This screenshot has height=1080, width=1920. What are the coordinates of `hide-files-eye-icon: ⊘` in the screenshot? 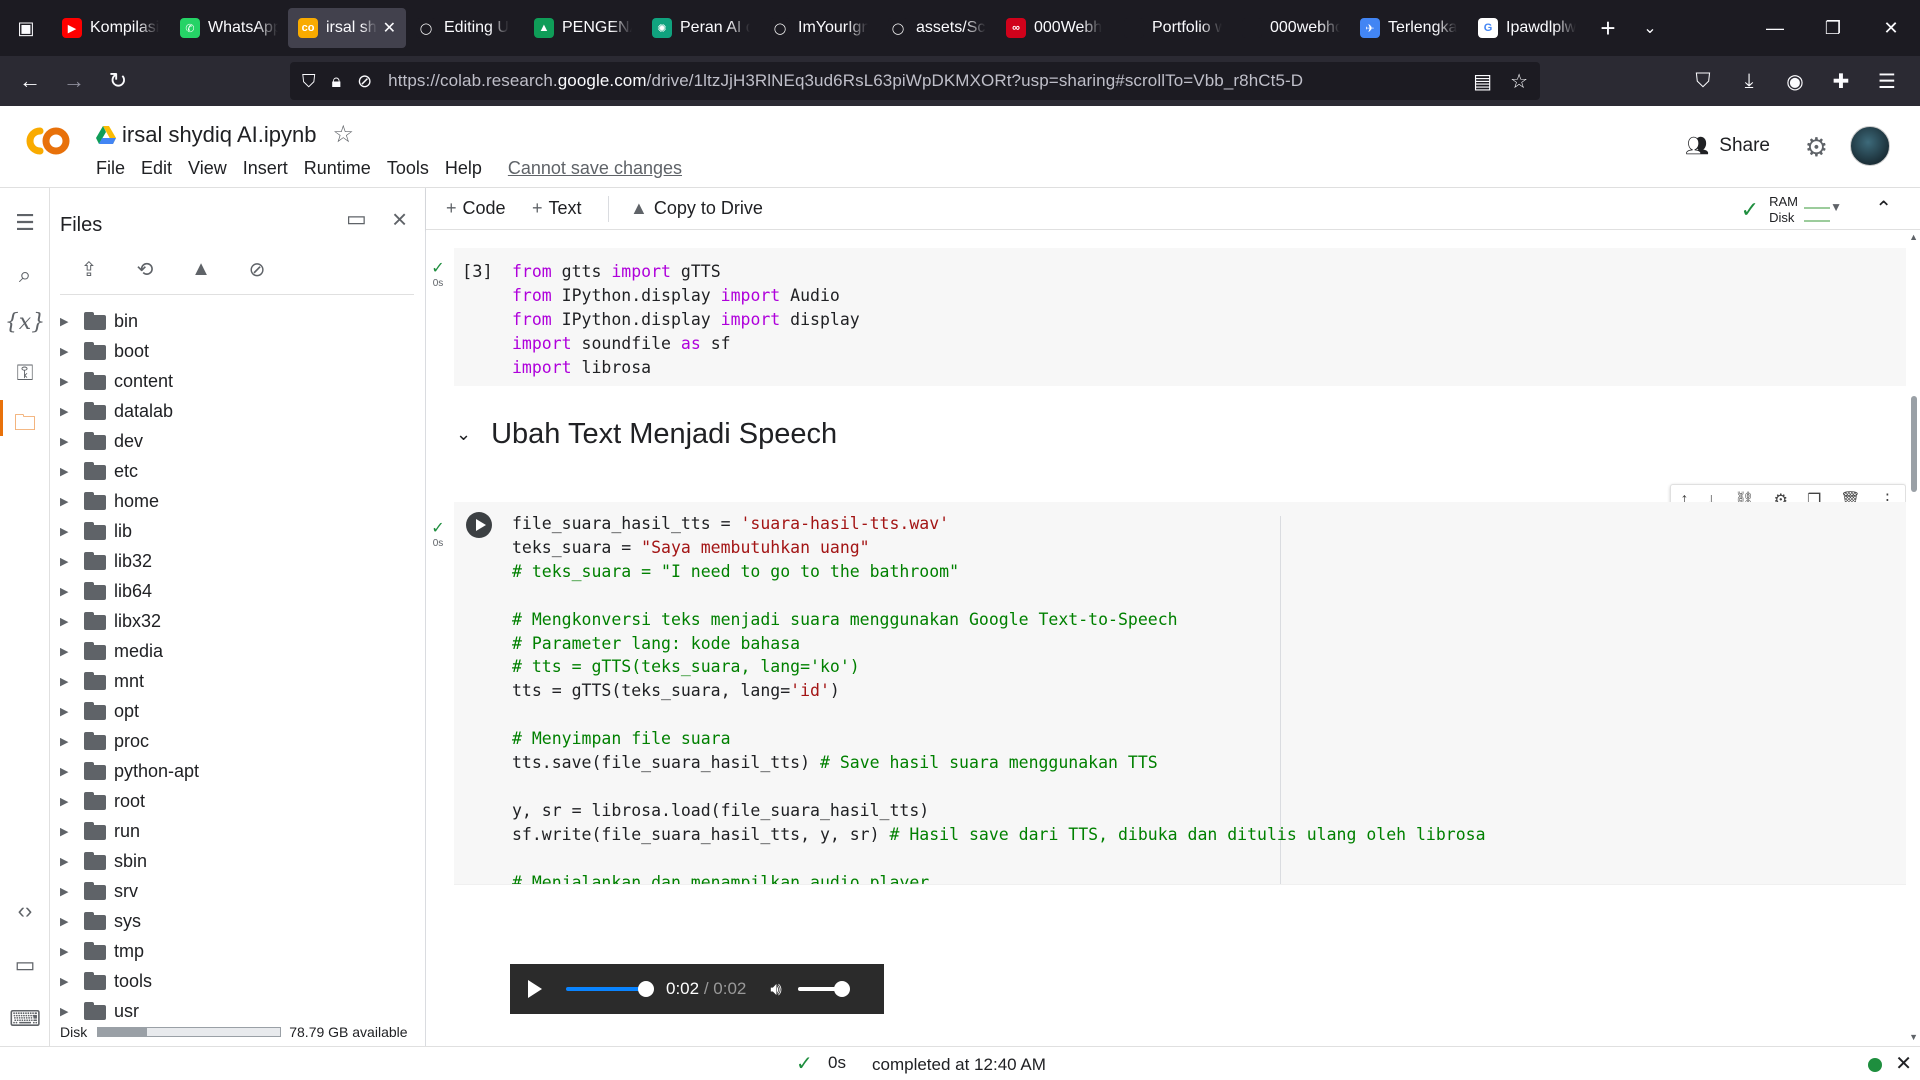 It's located at (257, 269).